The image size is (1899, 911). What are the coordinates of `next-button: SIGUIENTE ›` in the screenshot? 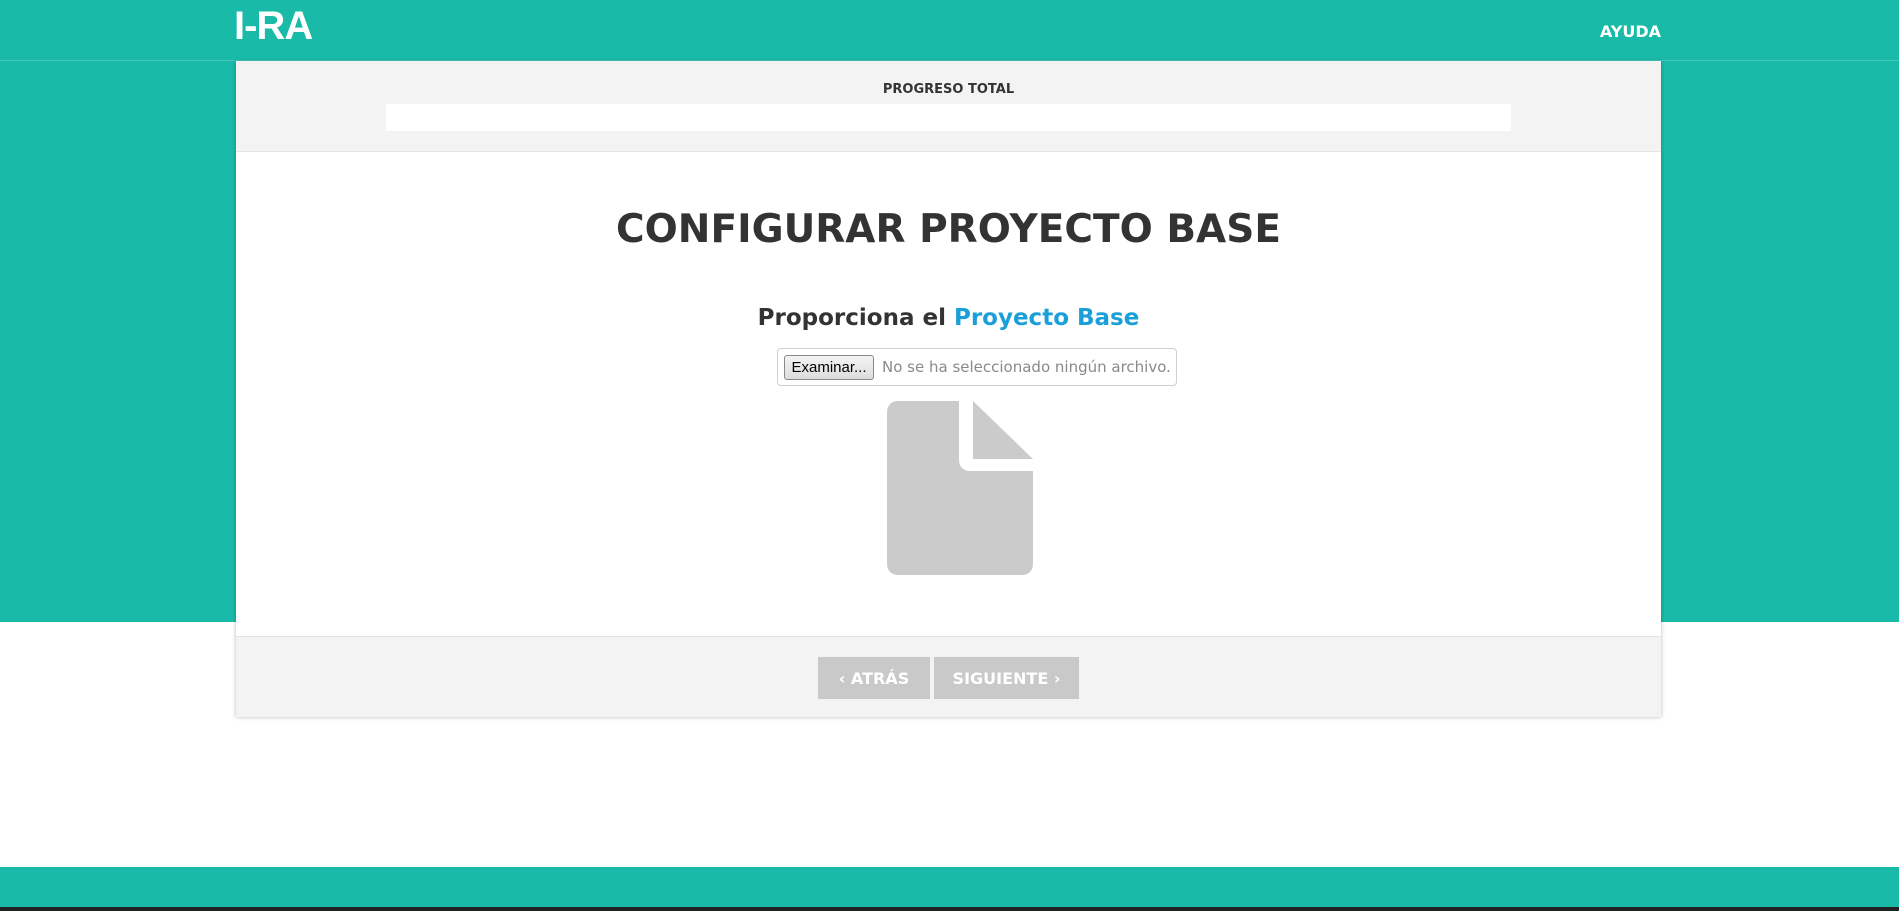 It's located at (1006, 678).